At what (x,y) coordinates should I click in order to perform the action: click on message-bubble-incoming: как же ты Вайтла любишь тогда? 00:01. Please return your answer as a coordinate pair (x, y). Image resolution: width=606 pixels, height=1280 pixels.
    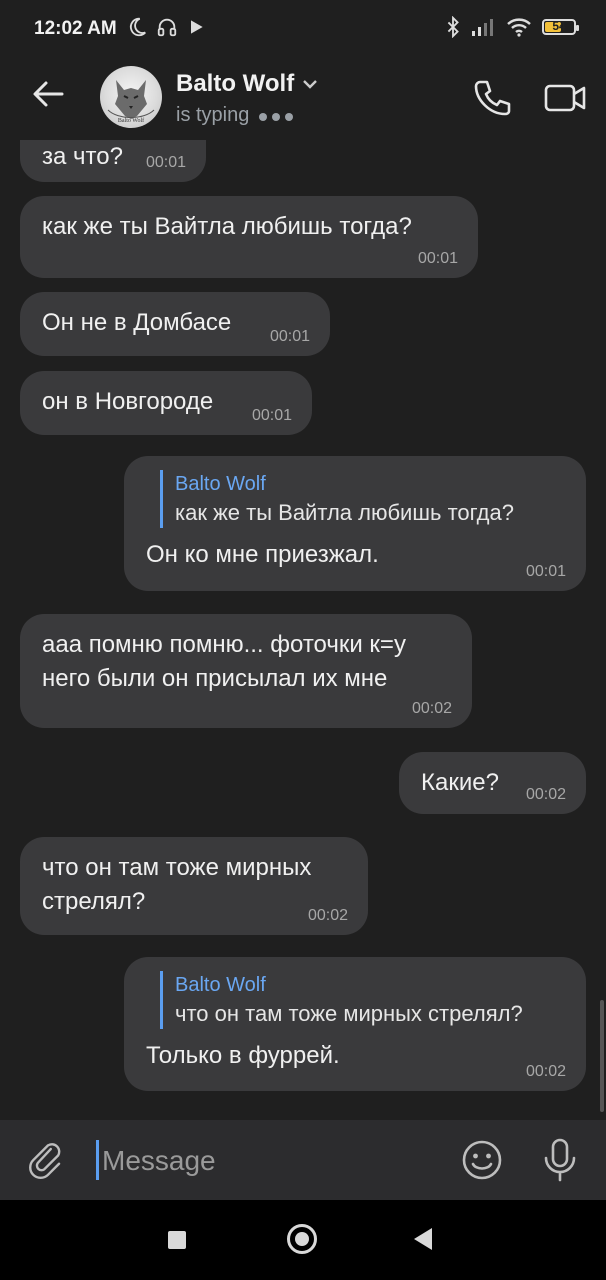
    Looking at the image, I should click on (249, 237).